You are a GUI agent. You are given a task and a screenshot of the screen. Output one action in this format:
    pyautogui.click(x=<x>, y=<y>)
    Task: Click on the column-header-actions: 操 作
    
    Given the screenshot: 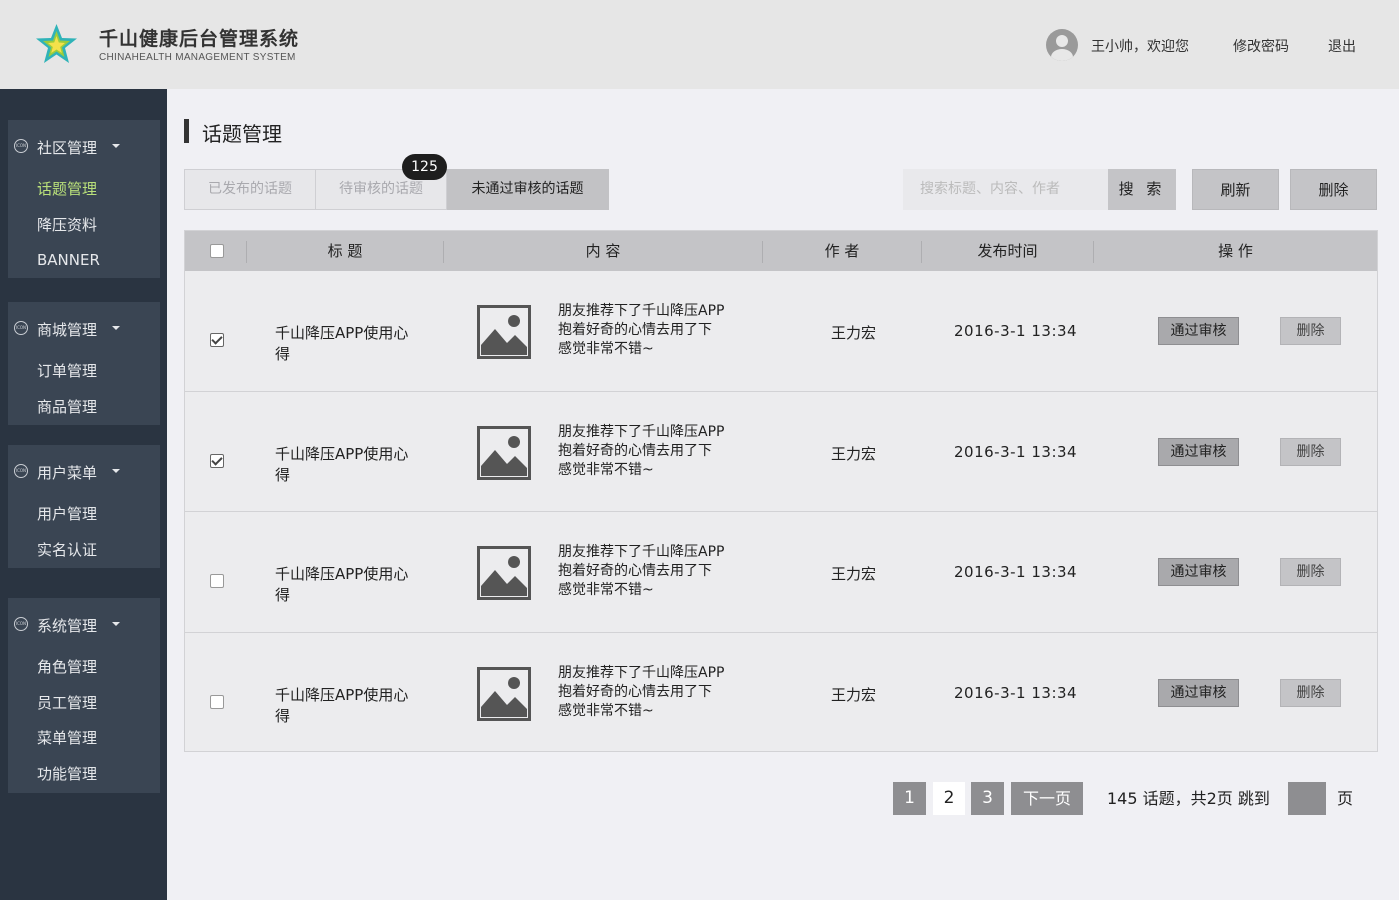 What is the action you would take?
    pyautogui.click(x=1235, y=251)
    